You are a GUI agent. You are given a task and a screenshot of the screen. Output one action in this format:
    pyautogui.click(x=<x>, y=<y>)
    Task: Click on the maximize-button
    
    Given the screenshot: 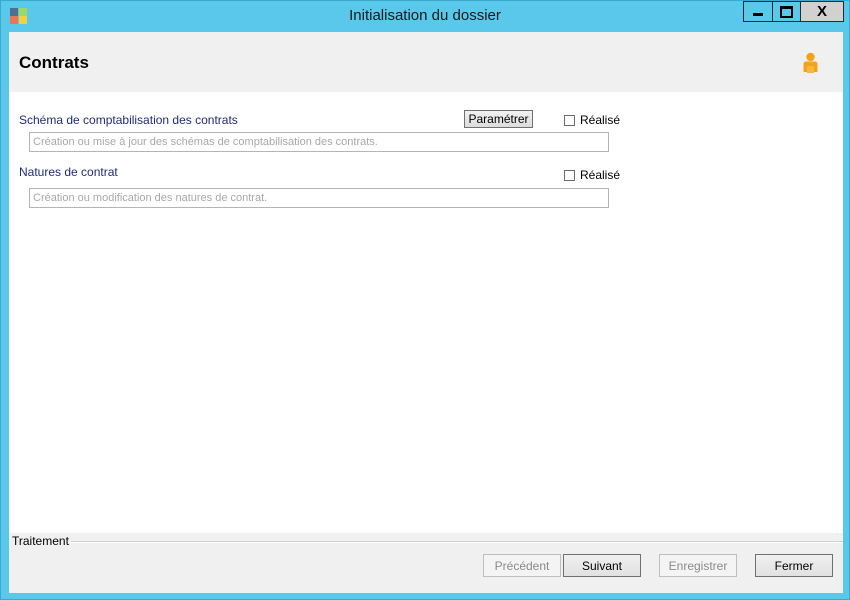 What is the action you would take?
    pyautogui.click(x=786, y=11)
    